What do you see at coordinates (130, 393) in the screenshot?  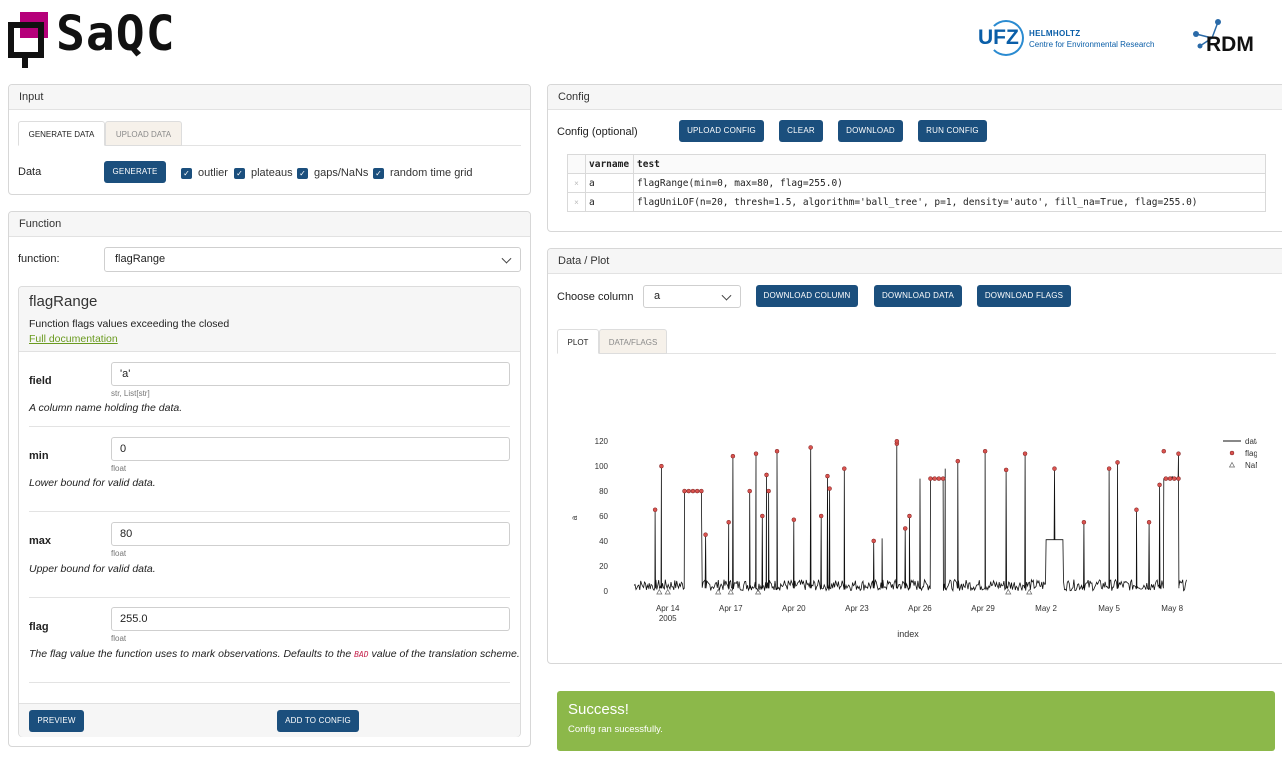 I see `param-type-field: str, List[str]` at bounding box center [130, 393].